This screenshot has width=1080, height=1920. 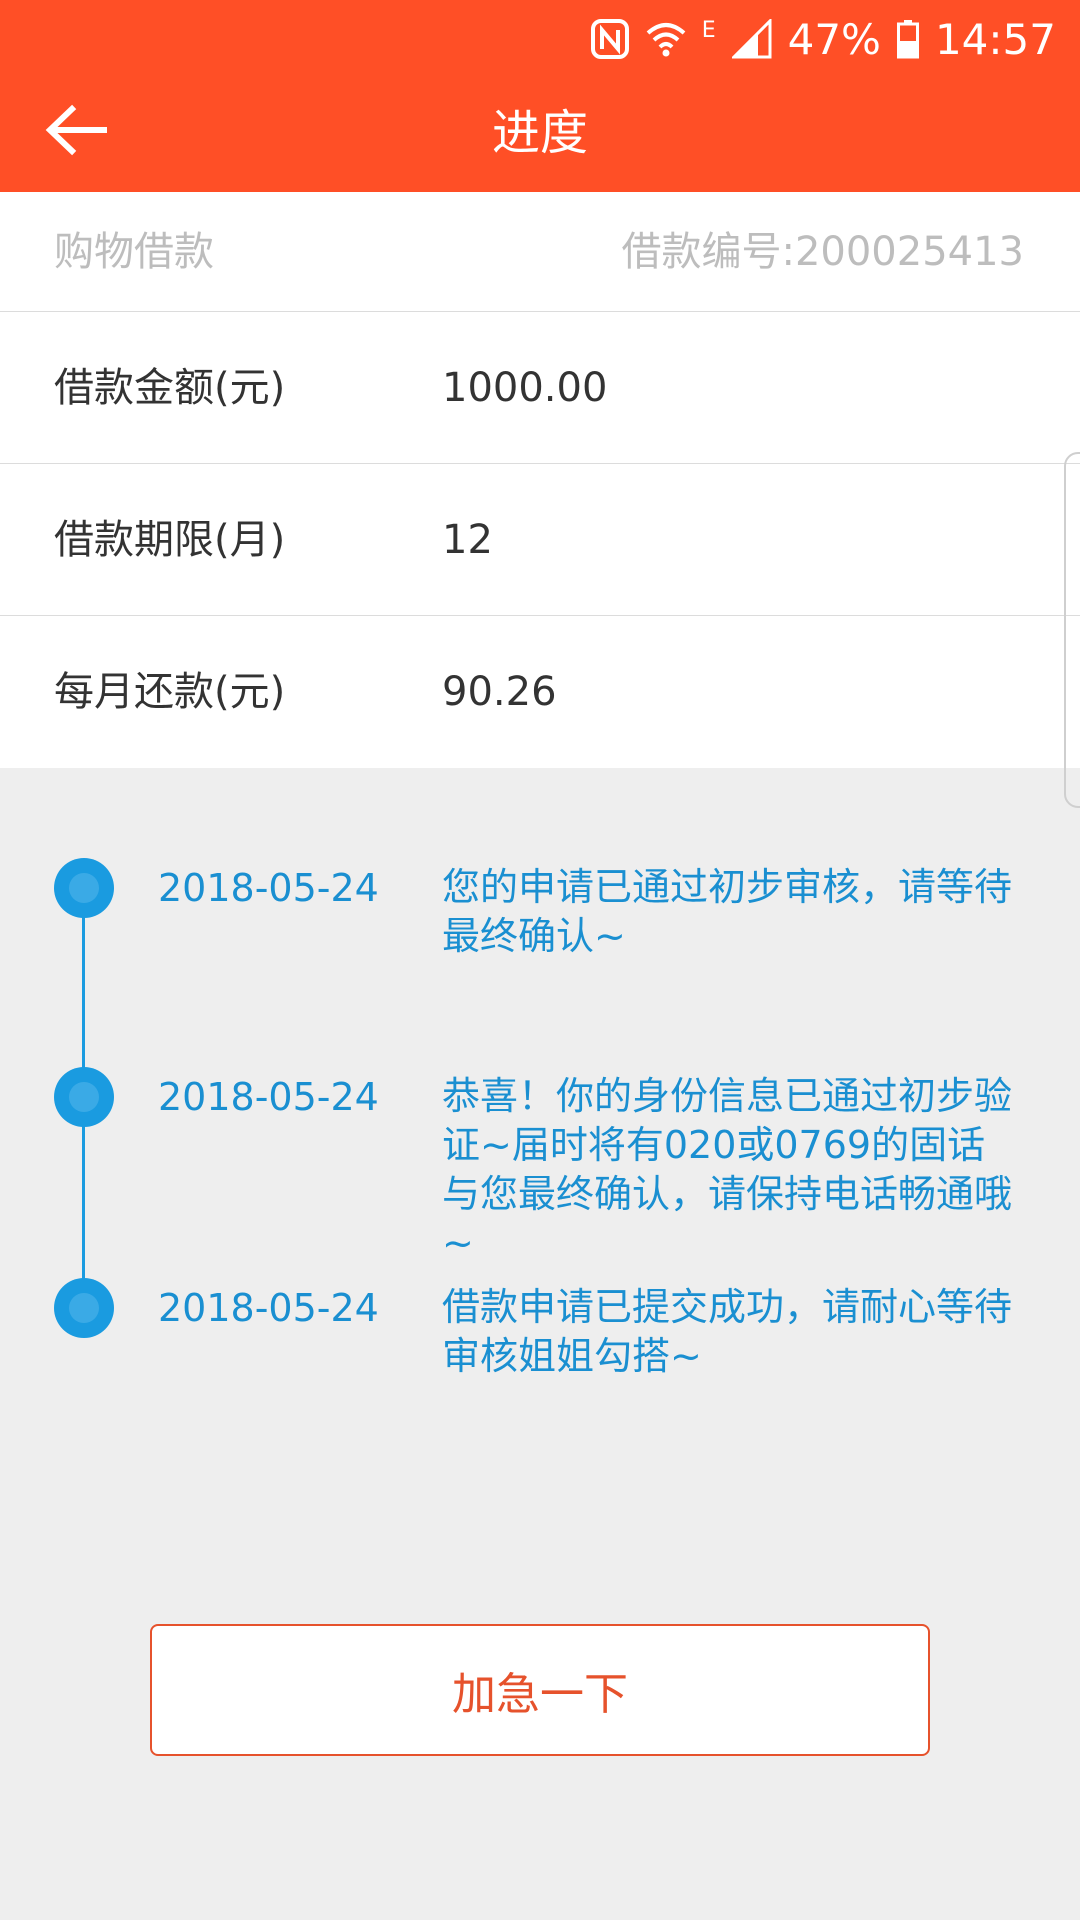 What do you see at coordinates (540, 252) in the screenshot?
I see `loan-header: 购物借款 借款编号:200025413` at bounding box center [540, 252].